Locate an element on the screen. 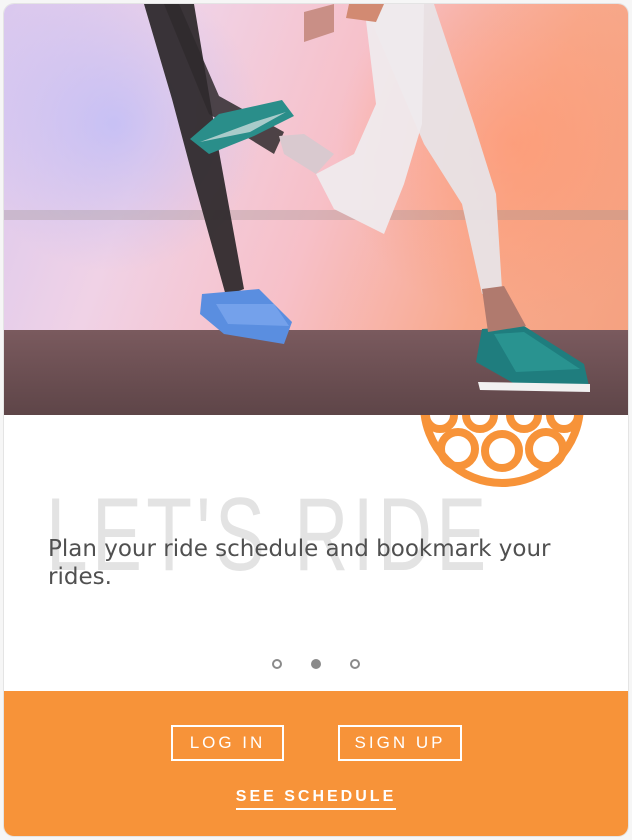 This screenshot has height=840, width=632. page-dot-active is located at coordinates (316, 664).